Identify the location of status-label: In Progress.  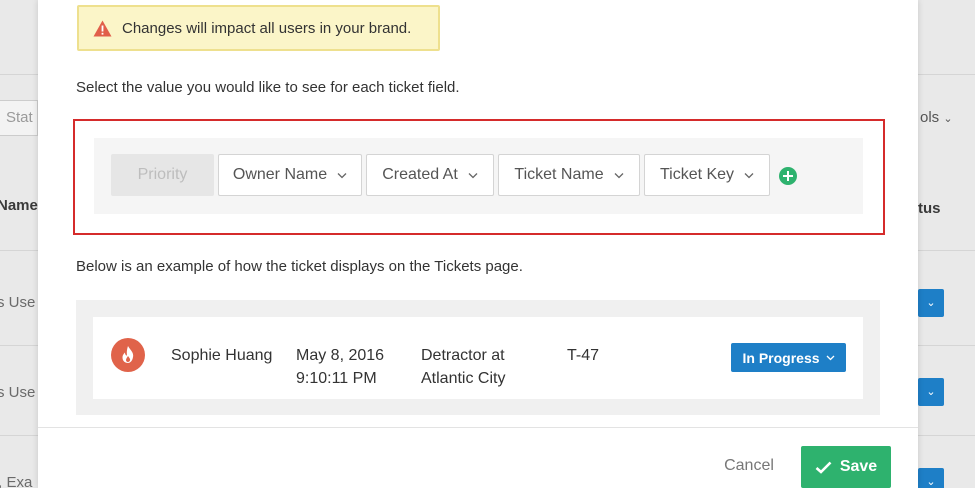
(781, 357).